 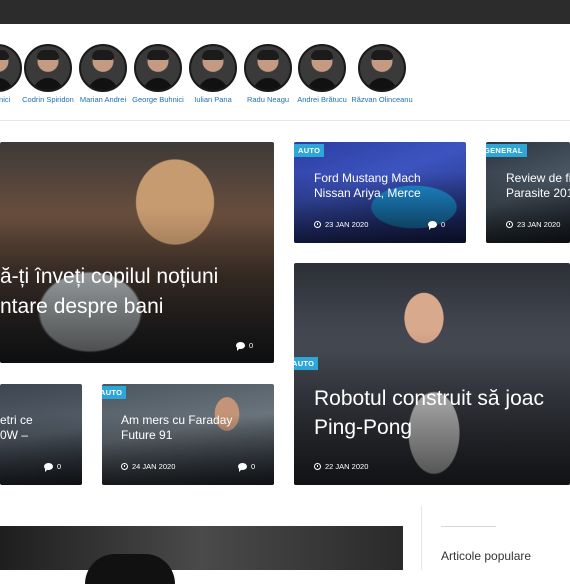 What do you see at coordinates (421, 538) in the screenshot?
I see `sidebar-divider` at bounding box center [421, 538].